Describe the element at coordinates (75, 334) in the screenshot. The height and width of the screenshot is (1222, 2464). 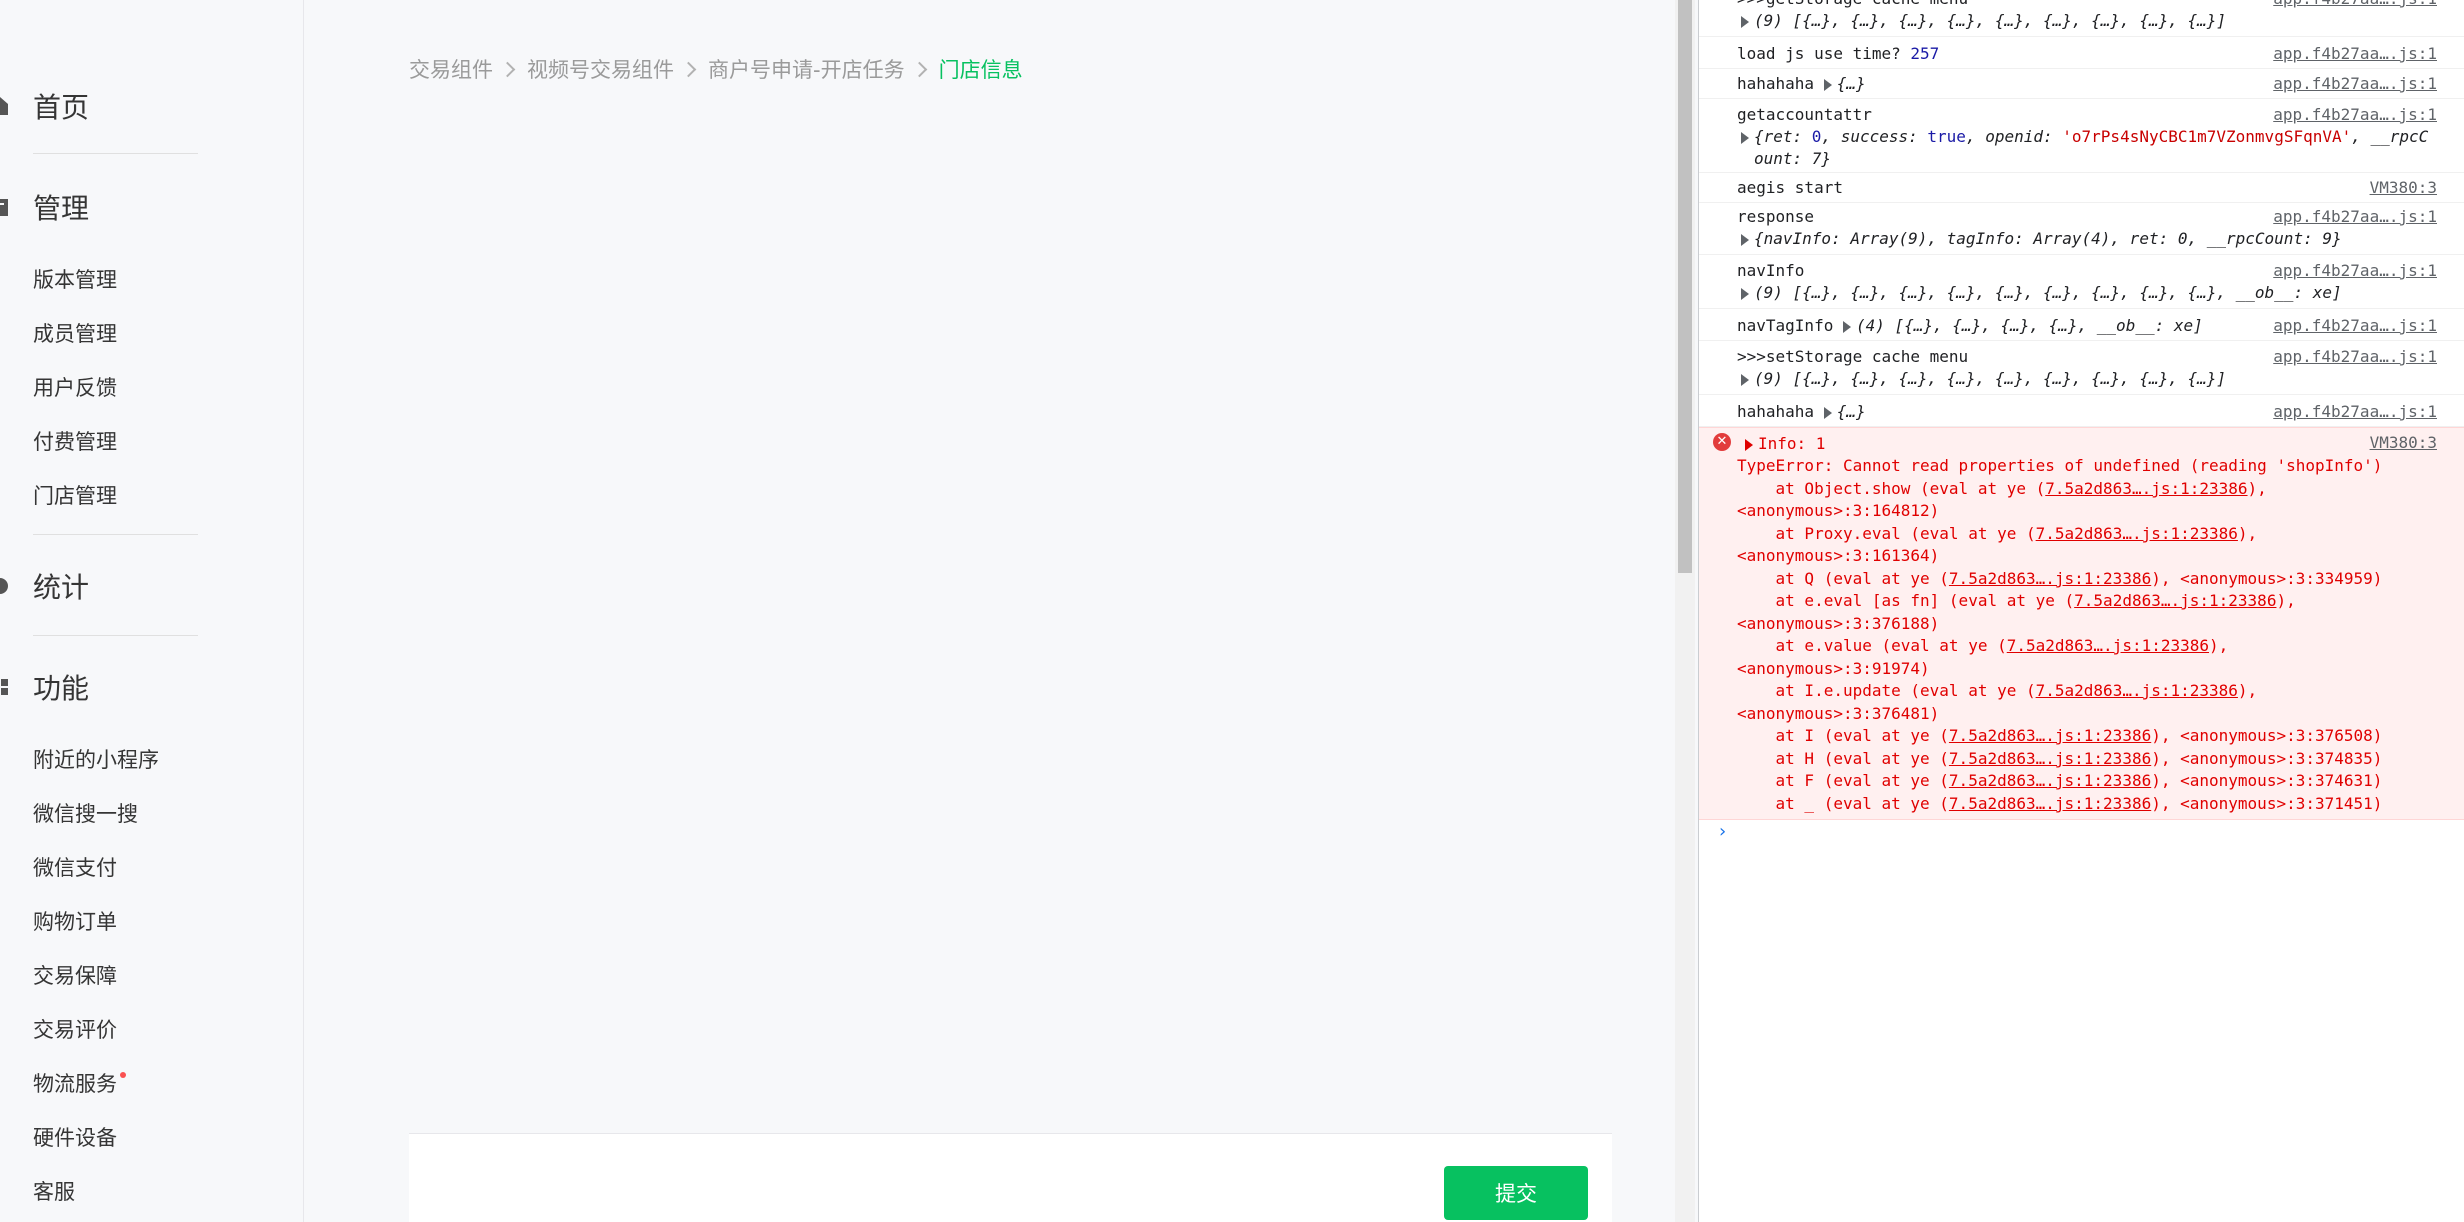
I see `sidebar-item-members: 成员管理` at that location.